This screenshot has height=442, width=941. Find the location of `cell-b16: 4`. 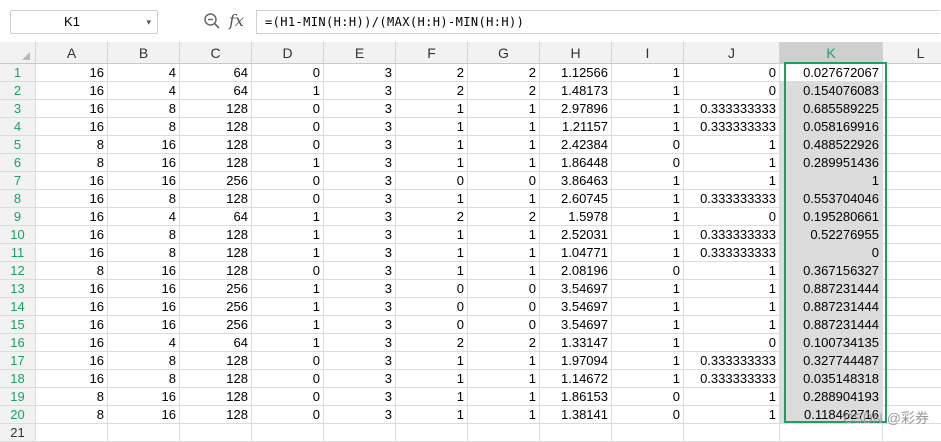

cell-b16: 4 is located at coordinates (144, 343).